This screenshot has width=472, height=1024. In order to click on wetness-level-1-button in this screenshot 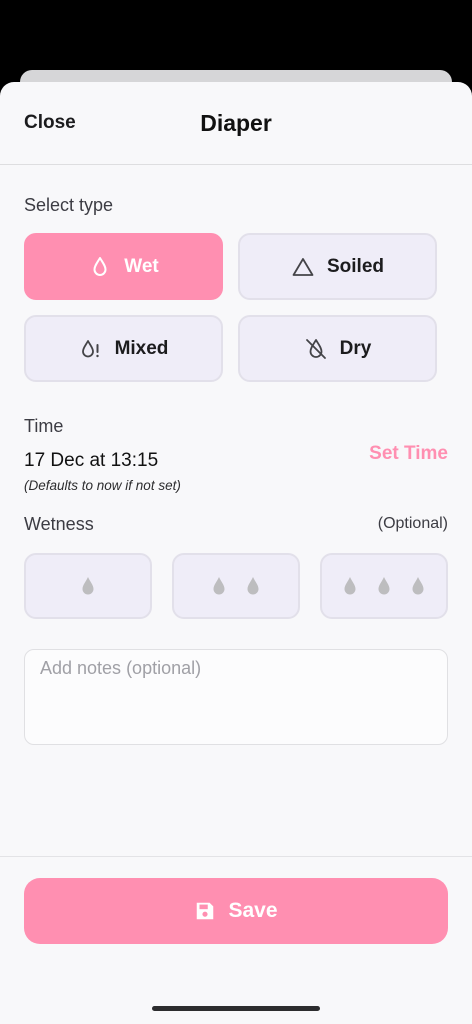, I will do `click(88, 586)`.